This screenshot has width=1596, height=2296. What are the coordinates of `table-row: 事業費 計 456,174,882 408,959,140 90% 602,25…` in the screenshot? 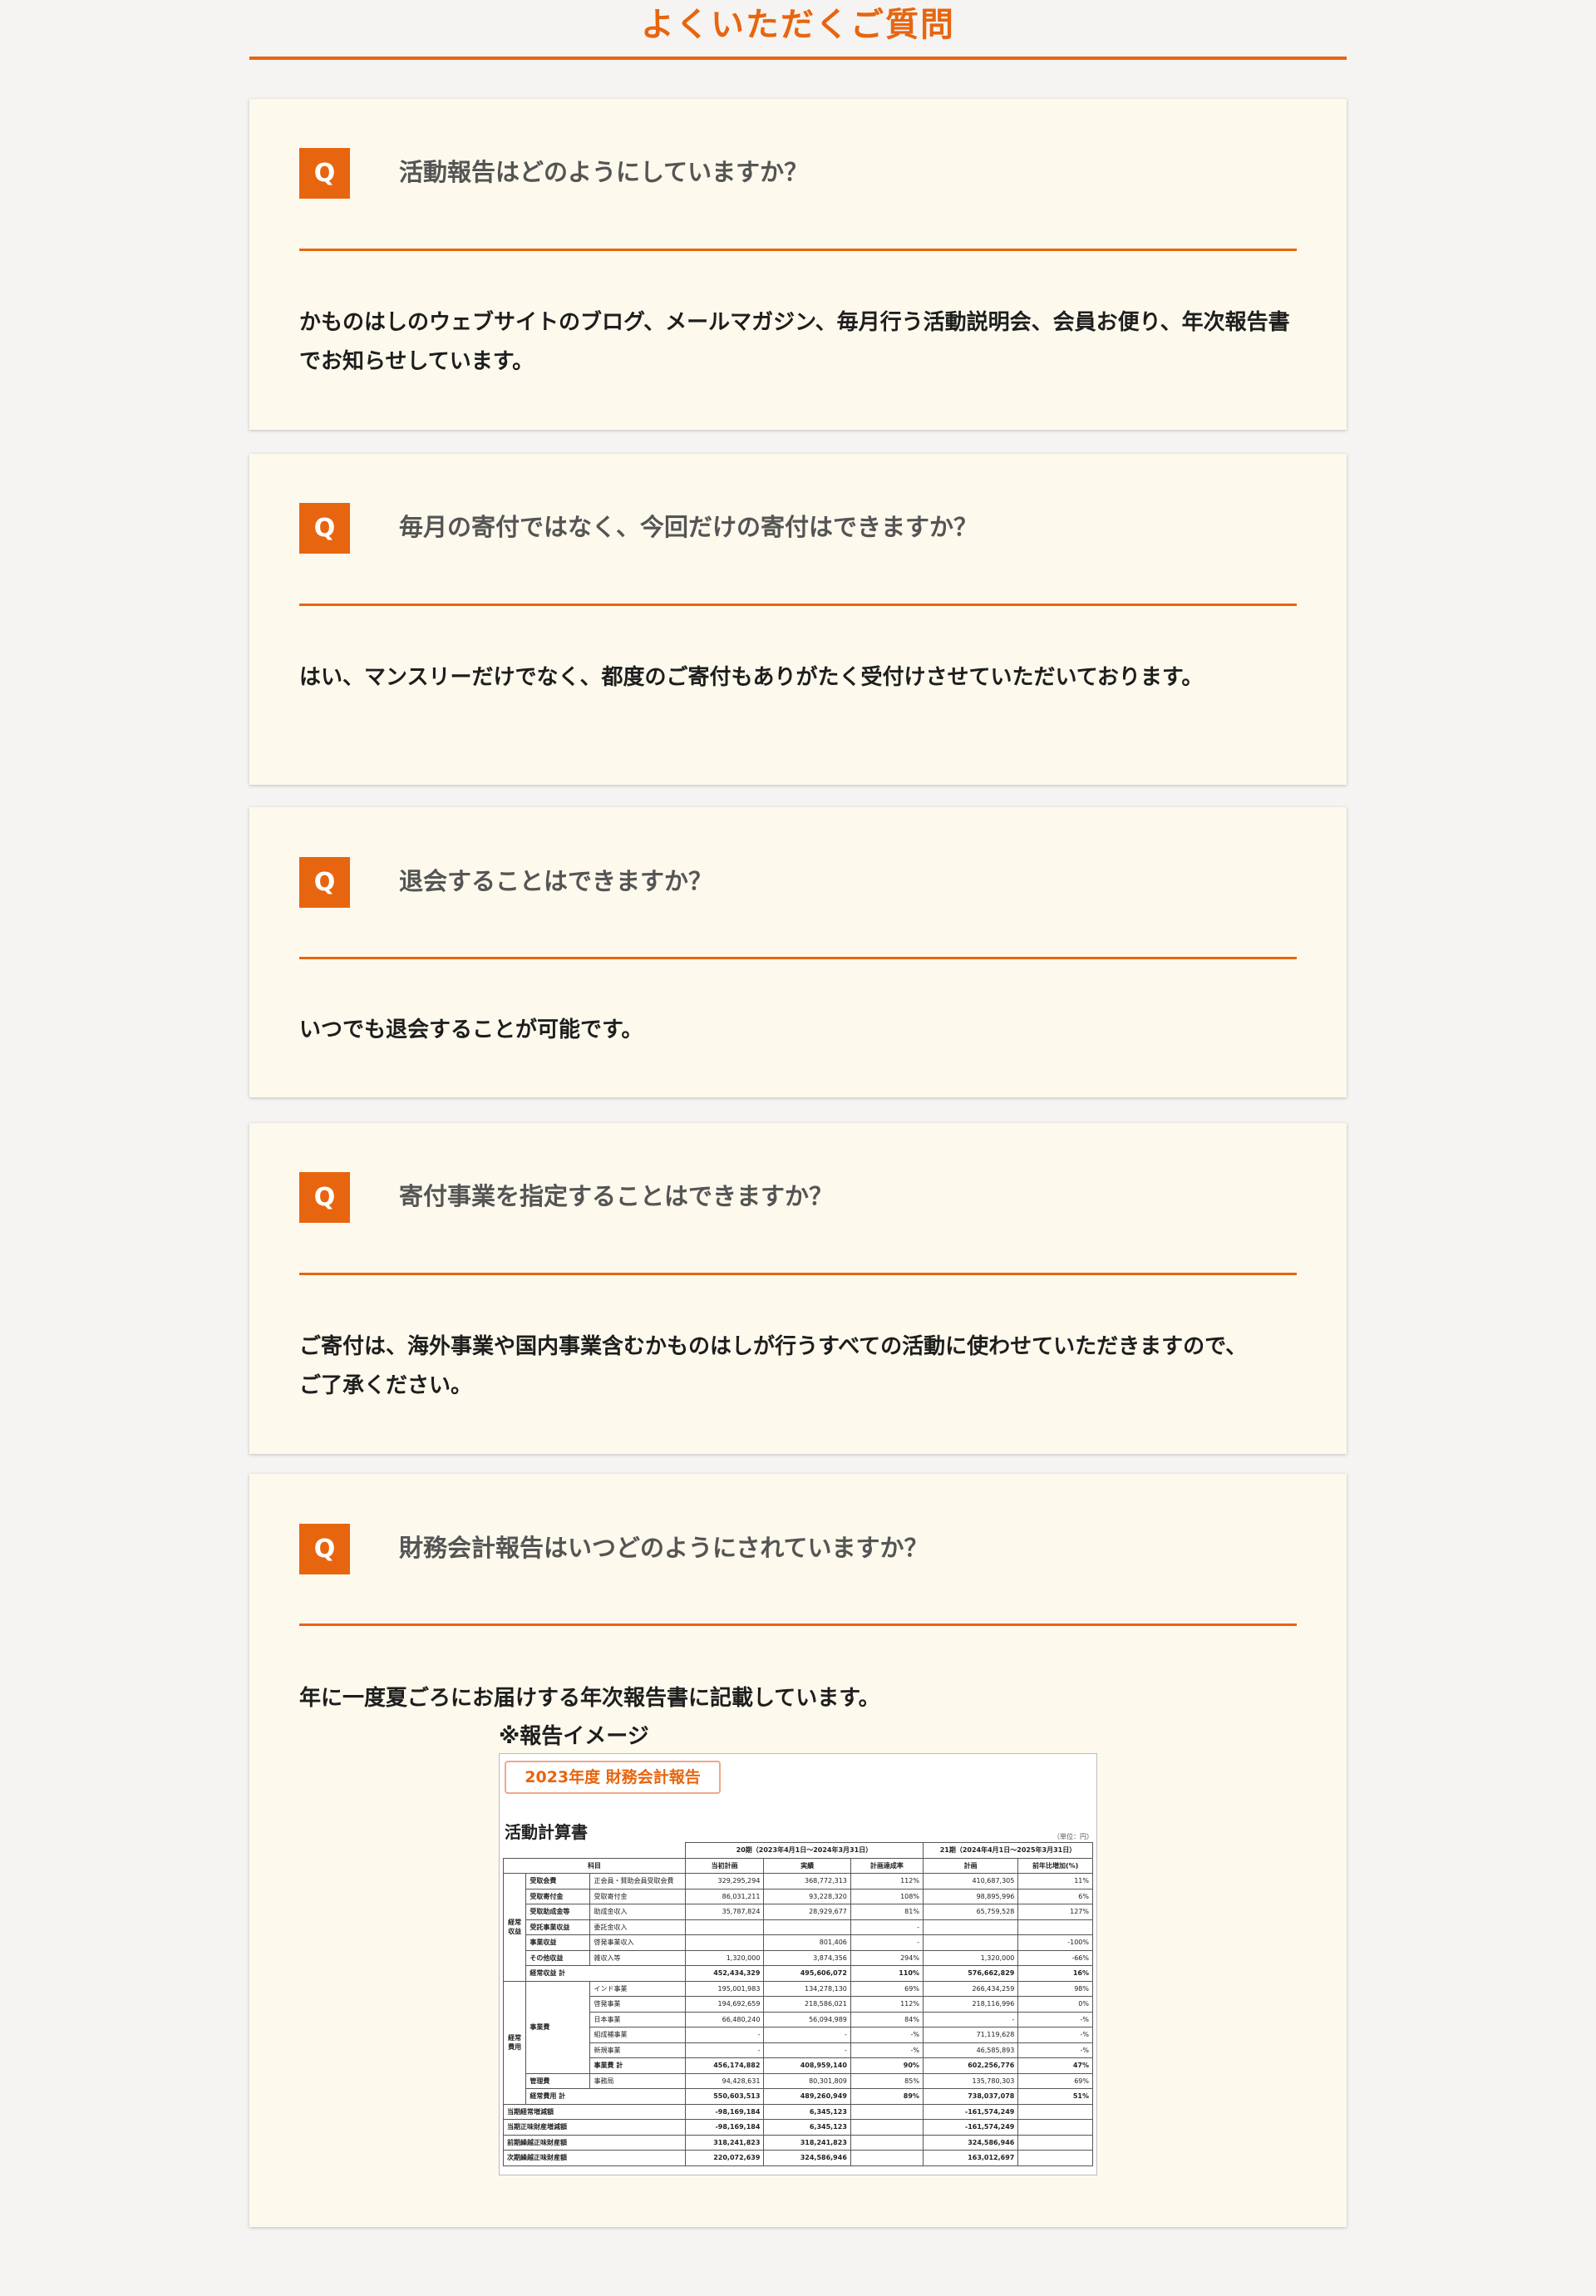 It's located at (798, 2065).